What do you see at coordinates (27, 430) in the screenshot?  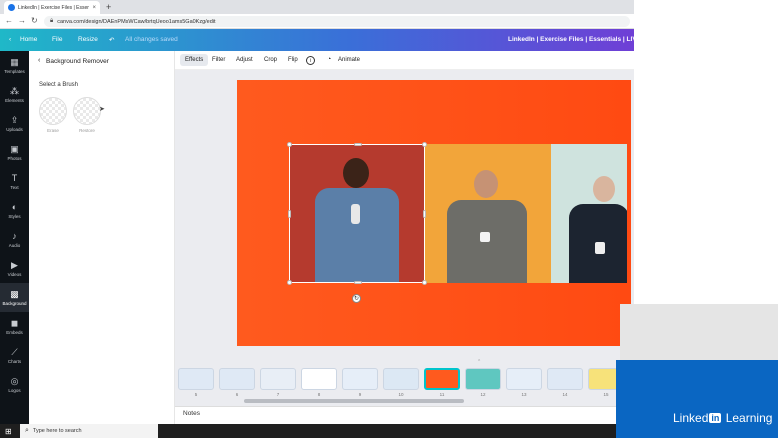 I see `search-icon: ⌕` at bounding box center [27, 430].